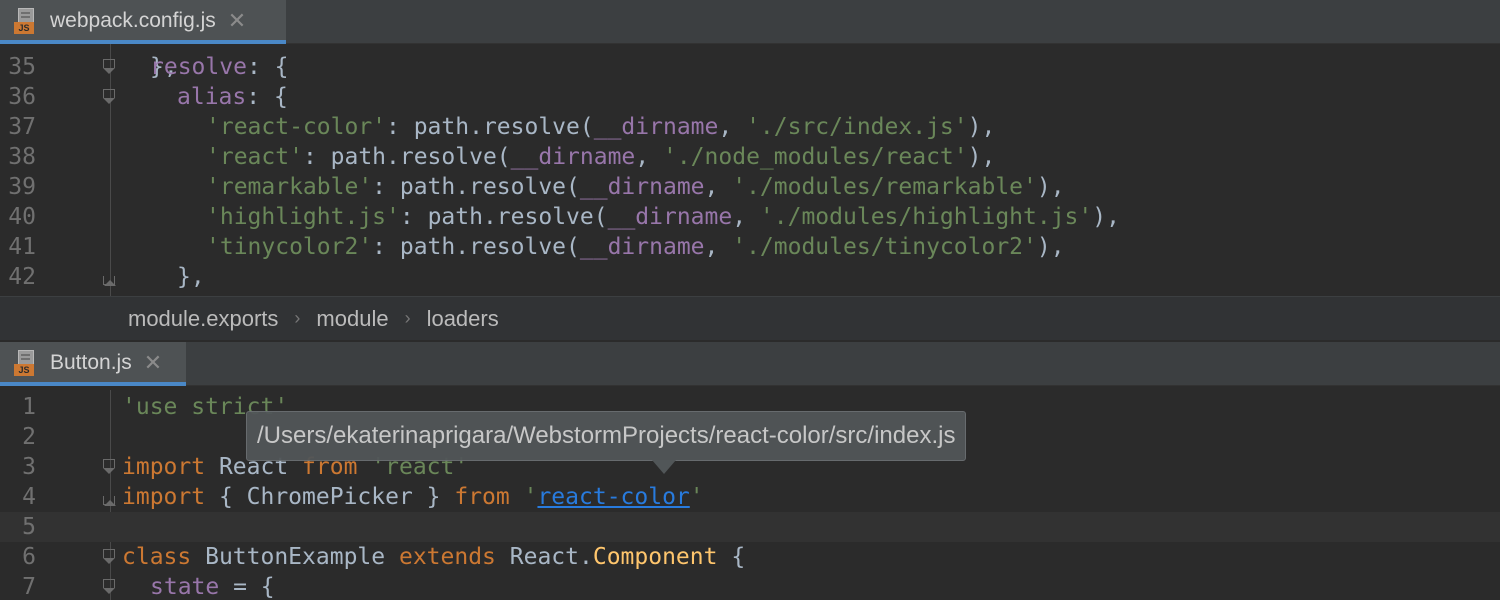 This screenshot has width=1500, height=600. I want to click on breadcrumb: module.exports › module › loaders, so click(750, 318).